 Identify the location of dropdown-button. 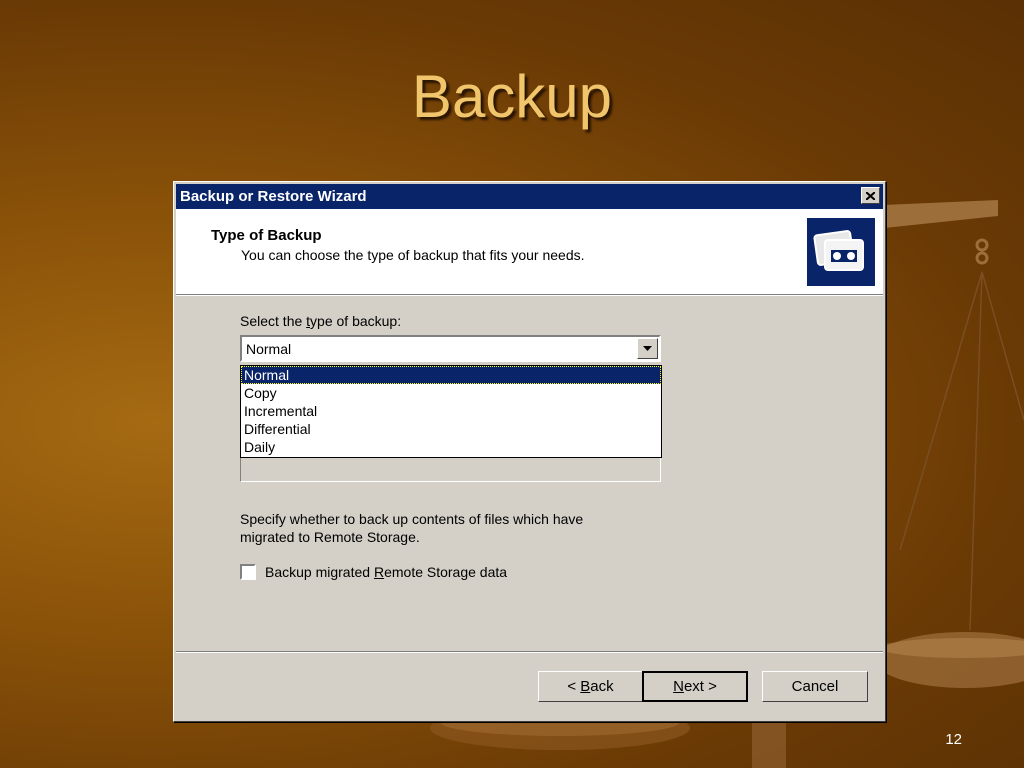
(647, 348).